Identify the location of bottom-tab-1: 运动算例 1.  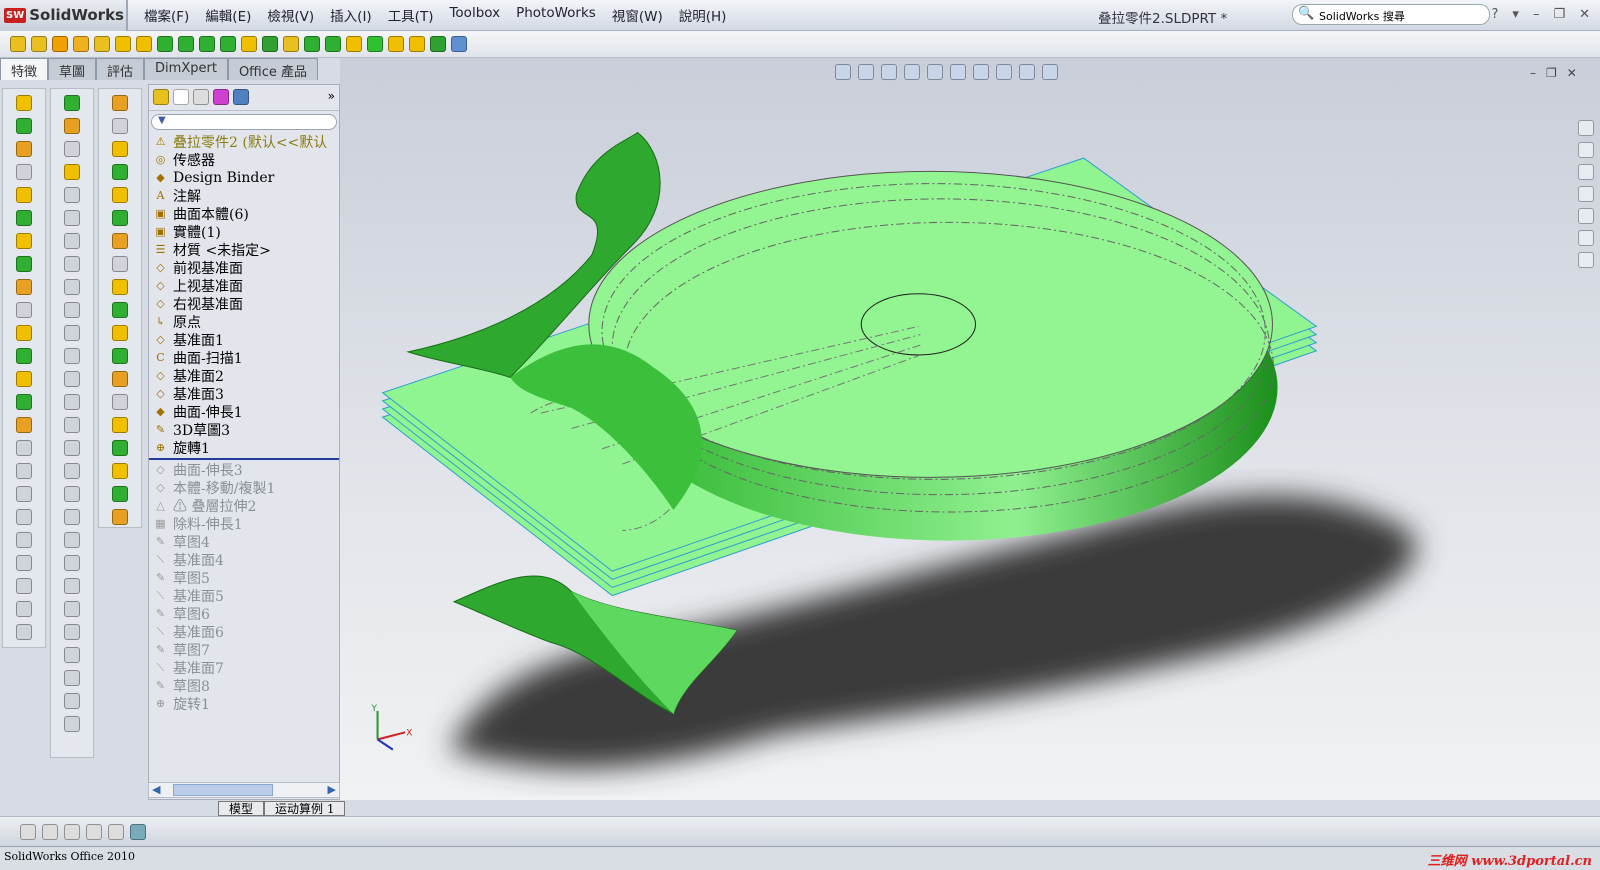
(305, 808).